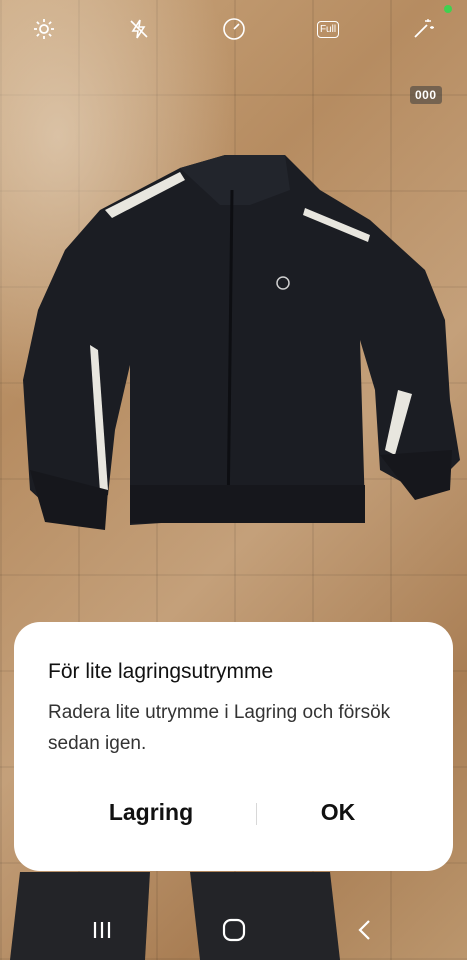 This screenshot has width=467, height=960. Describe the element at coordinates (139, 29) in the screenshot. I see `flash-off-icon` at that location.